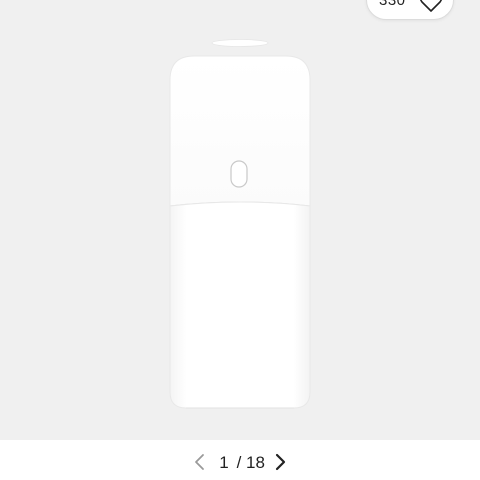 This screenshot has width=480, height=480. I want to click on total-pages: 18, so click(255, 462).